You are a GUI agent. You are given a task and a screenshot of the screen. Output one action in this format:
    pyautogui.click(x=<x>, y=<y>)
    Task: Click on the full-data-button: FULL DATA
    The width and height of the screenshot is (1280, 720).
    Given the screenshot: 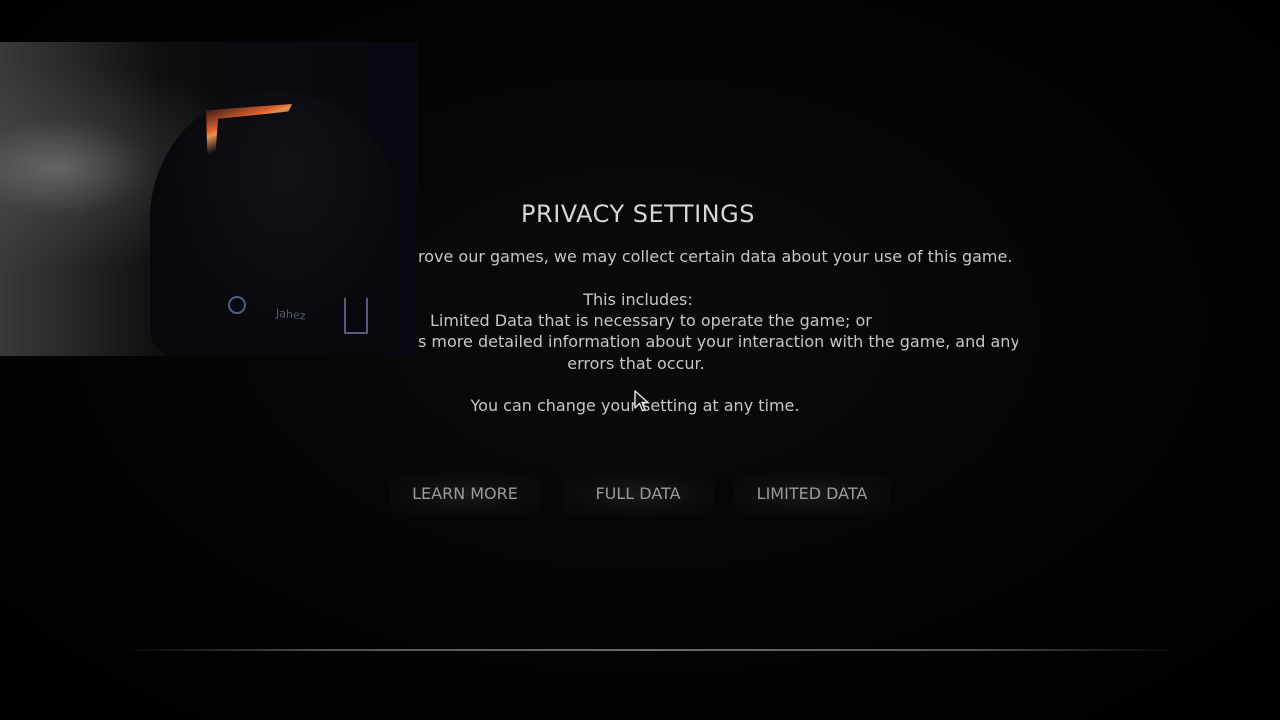 What is the action you would take?
    pyautogui.click(x=638, y=494)
    